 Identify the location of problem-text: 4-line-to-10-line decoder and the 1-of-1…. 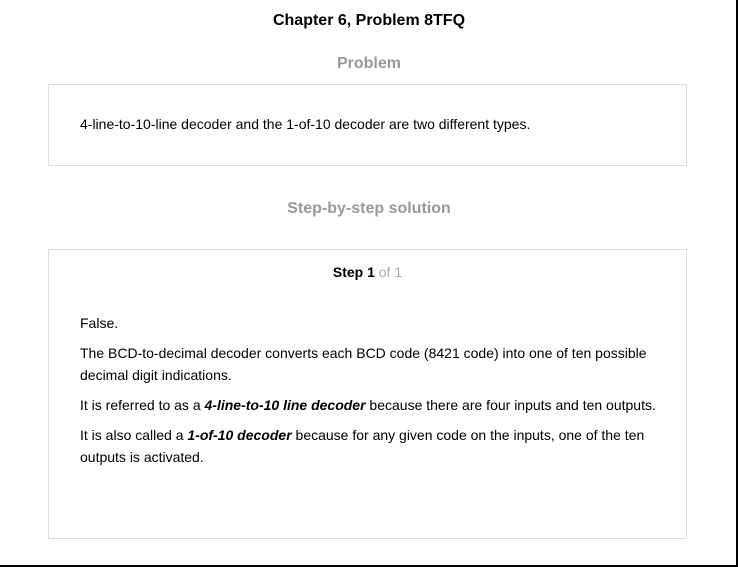
(305, 124).